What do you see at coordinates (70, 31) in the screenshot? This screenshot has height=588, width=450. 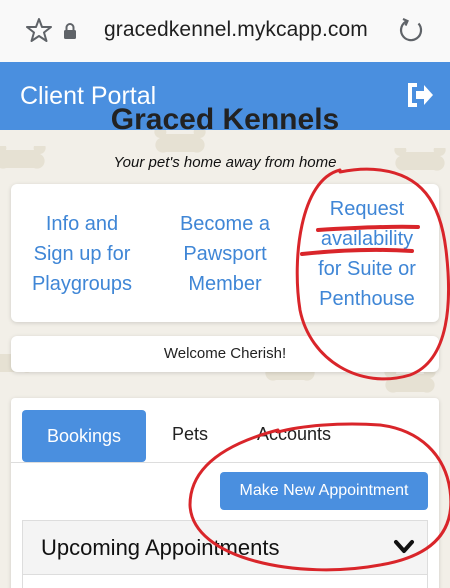 I see `lock-icon` at bounding box center [70, 31].